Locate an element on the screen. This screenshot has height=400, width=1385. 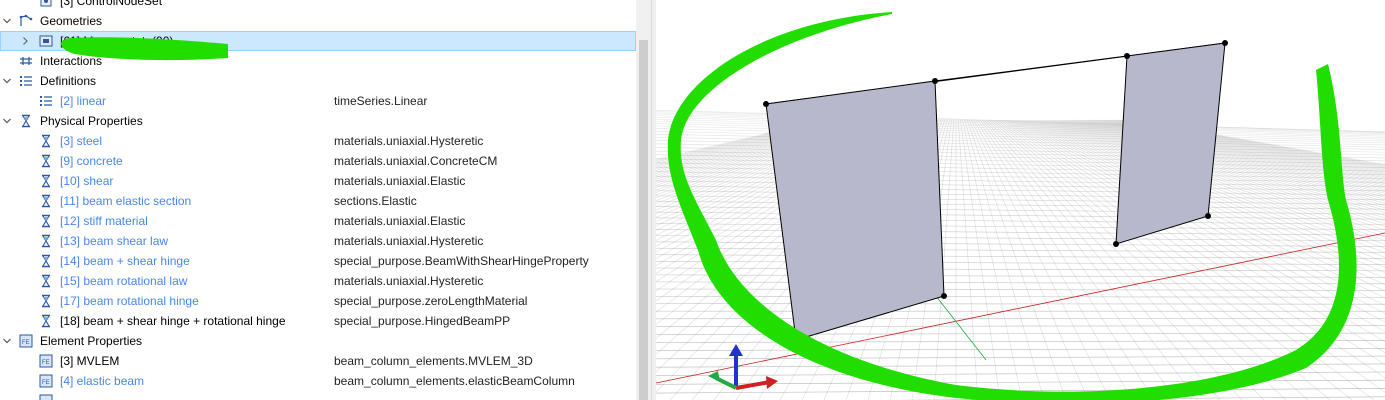
tree-item-label: Element Properties is located at coordinates (91, 341).